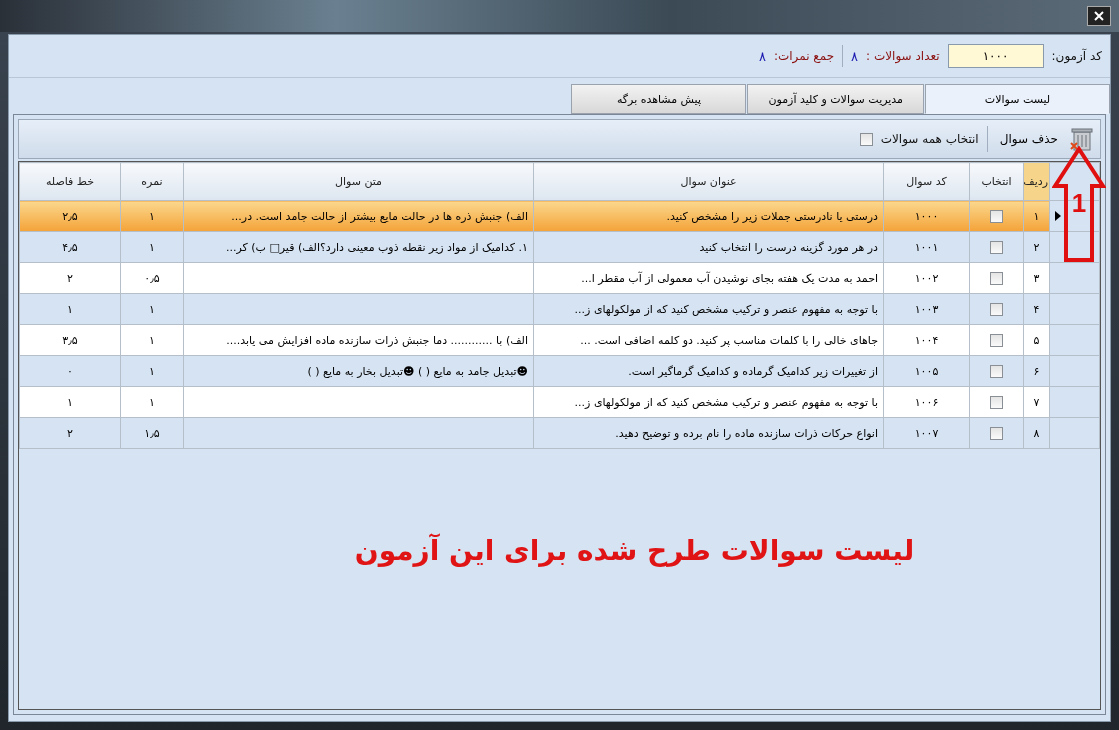 This screenshot has height=730, width=1119. I want to click on trash-icon, so click(1082, 139).